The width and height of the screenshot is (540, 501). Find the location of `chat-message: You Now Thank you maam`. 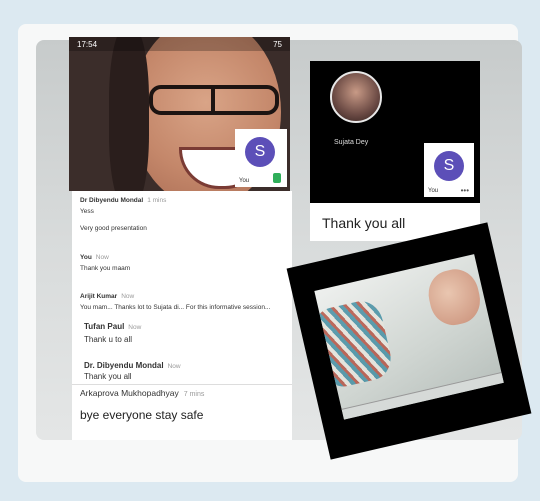

chat-message: You Now Thank you maam is located at coordinates (105, 263).